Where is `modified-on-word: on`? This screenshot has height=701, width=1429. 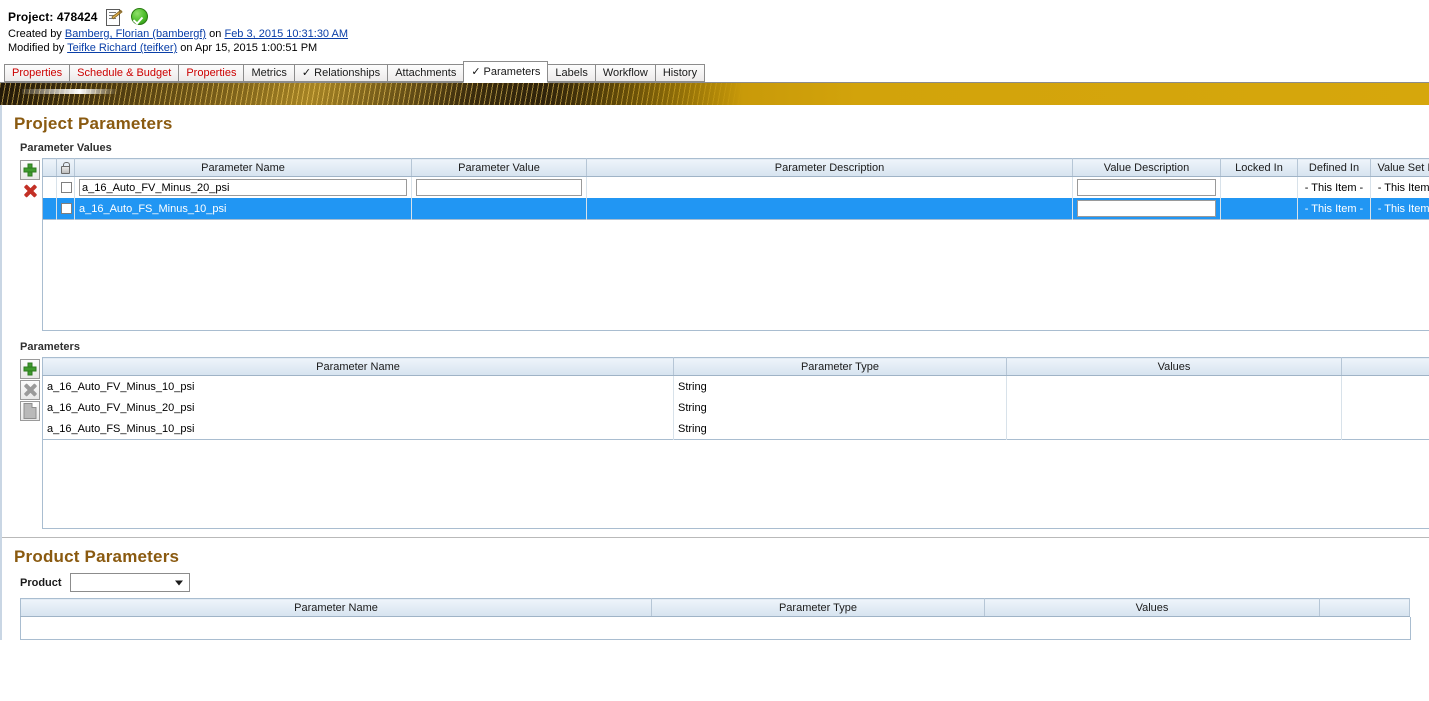
modified-on-word: on is located at coordinates (186, 48).